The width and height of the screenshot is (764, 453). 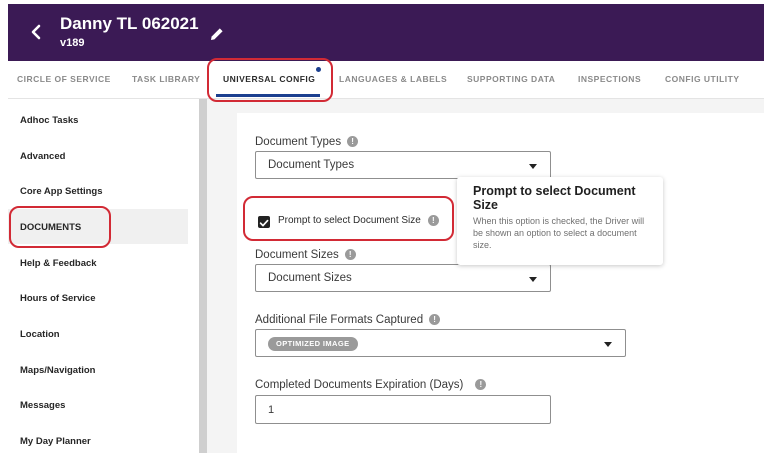 What do you see at coordinates (349, 221) in the screenshot?
I see `prompt-document-size-label-text: Prompt to select Document Size` at bounding box center [349, 221].